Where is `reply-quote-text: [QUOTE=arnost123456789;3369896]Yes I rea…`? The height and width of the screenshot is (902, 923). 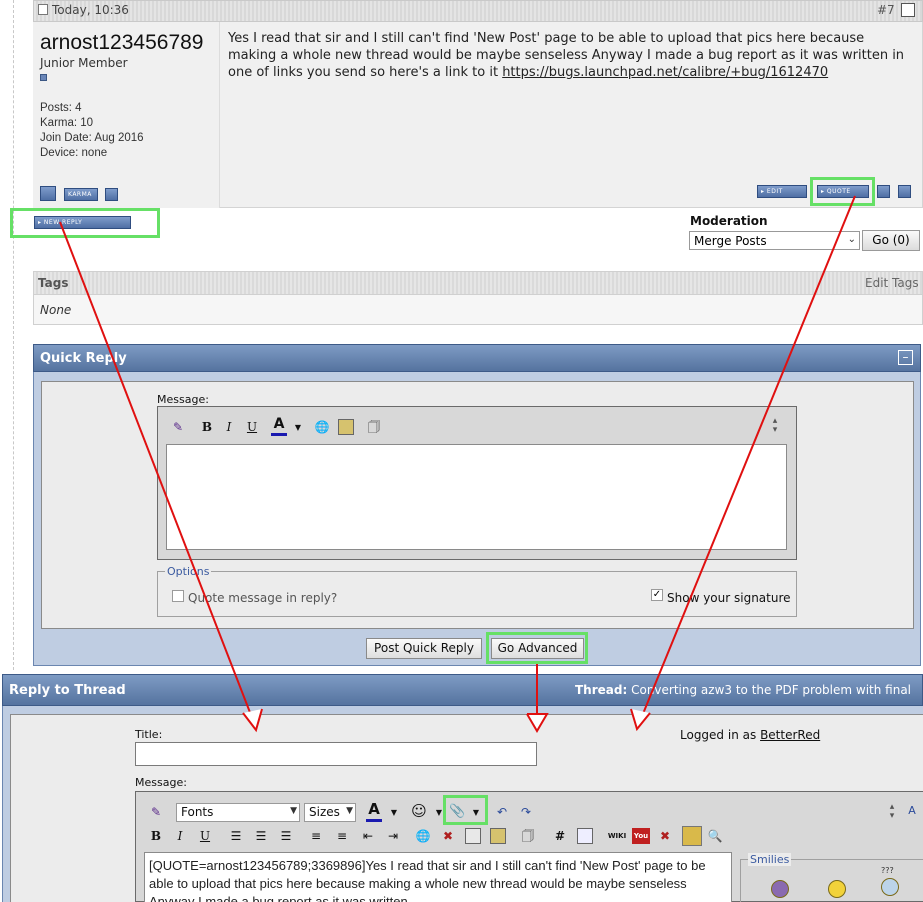 reply-quote-text: [QUOTE=arnost123456789;3369896]Yes I rea… is located at coordinates (427, 880).